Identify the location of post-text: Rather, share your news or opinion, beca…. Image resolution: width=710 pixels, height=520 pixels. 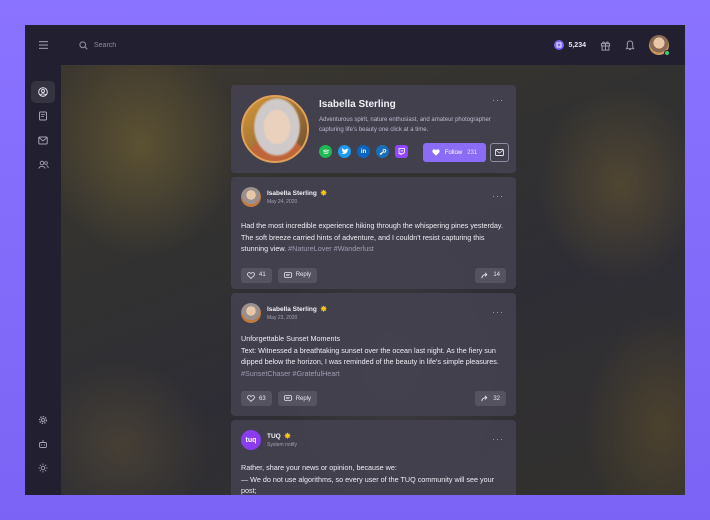
(373, 478).